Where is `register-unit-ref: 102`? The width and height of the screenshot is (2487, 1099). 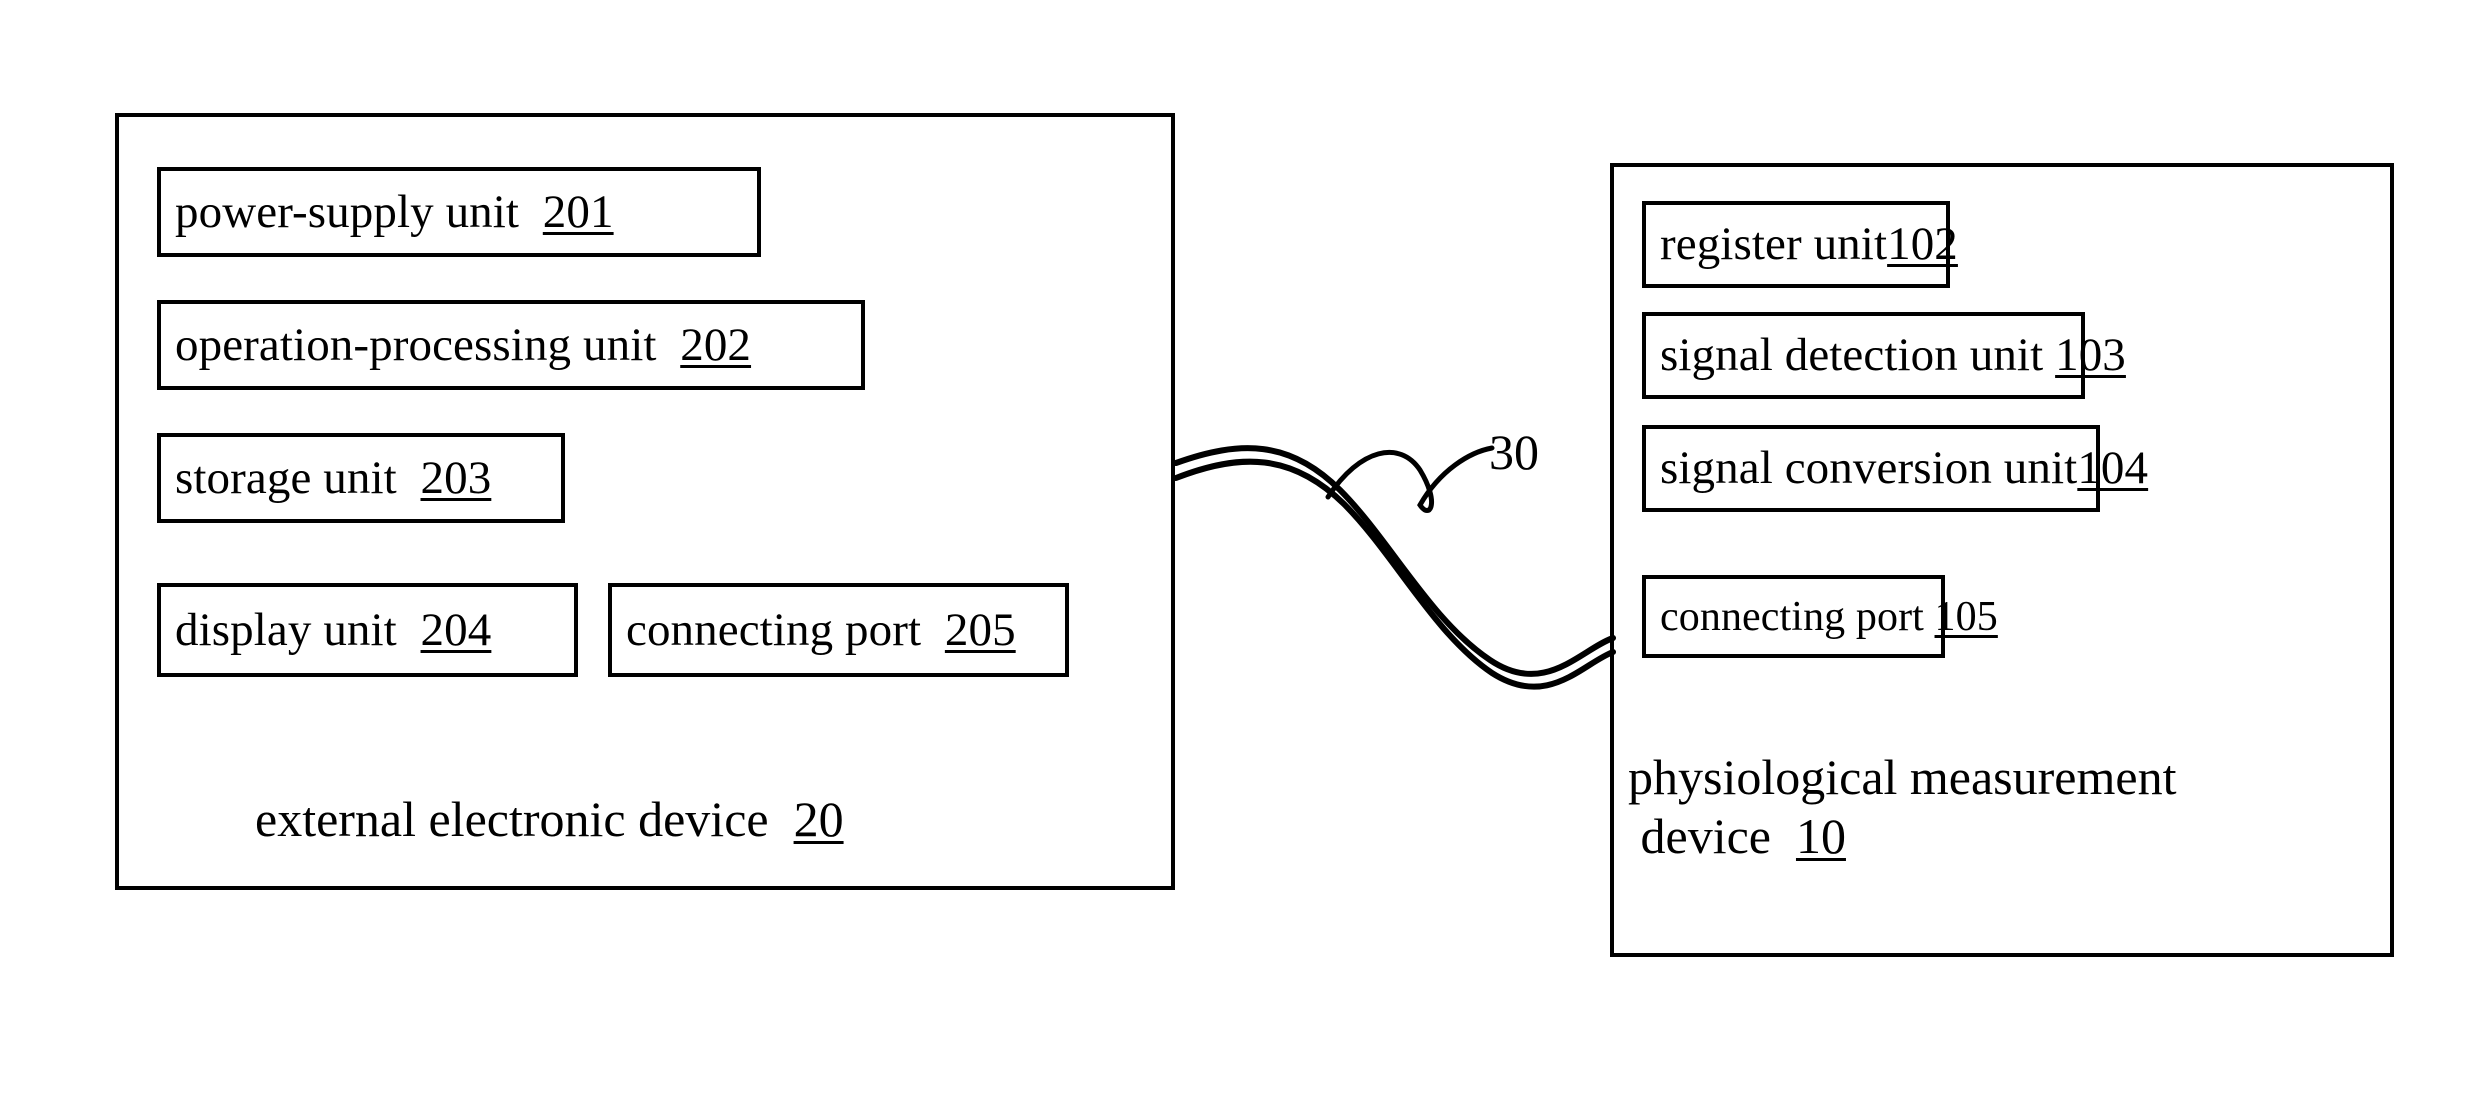
register-unit-ref: 102 is located at coordinates (1922, 244).